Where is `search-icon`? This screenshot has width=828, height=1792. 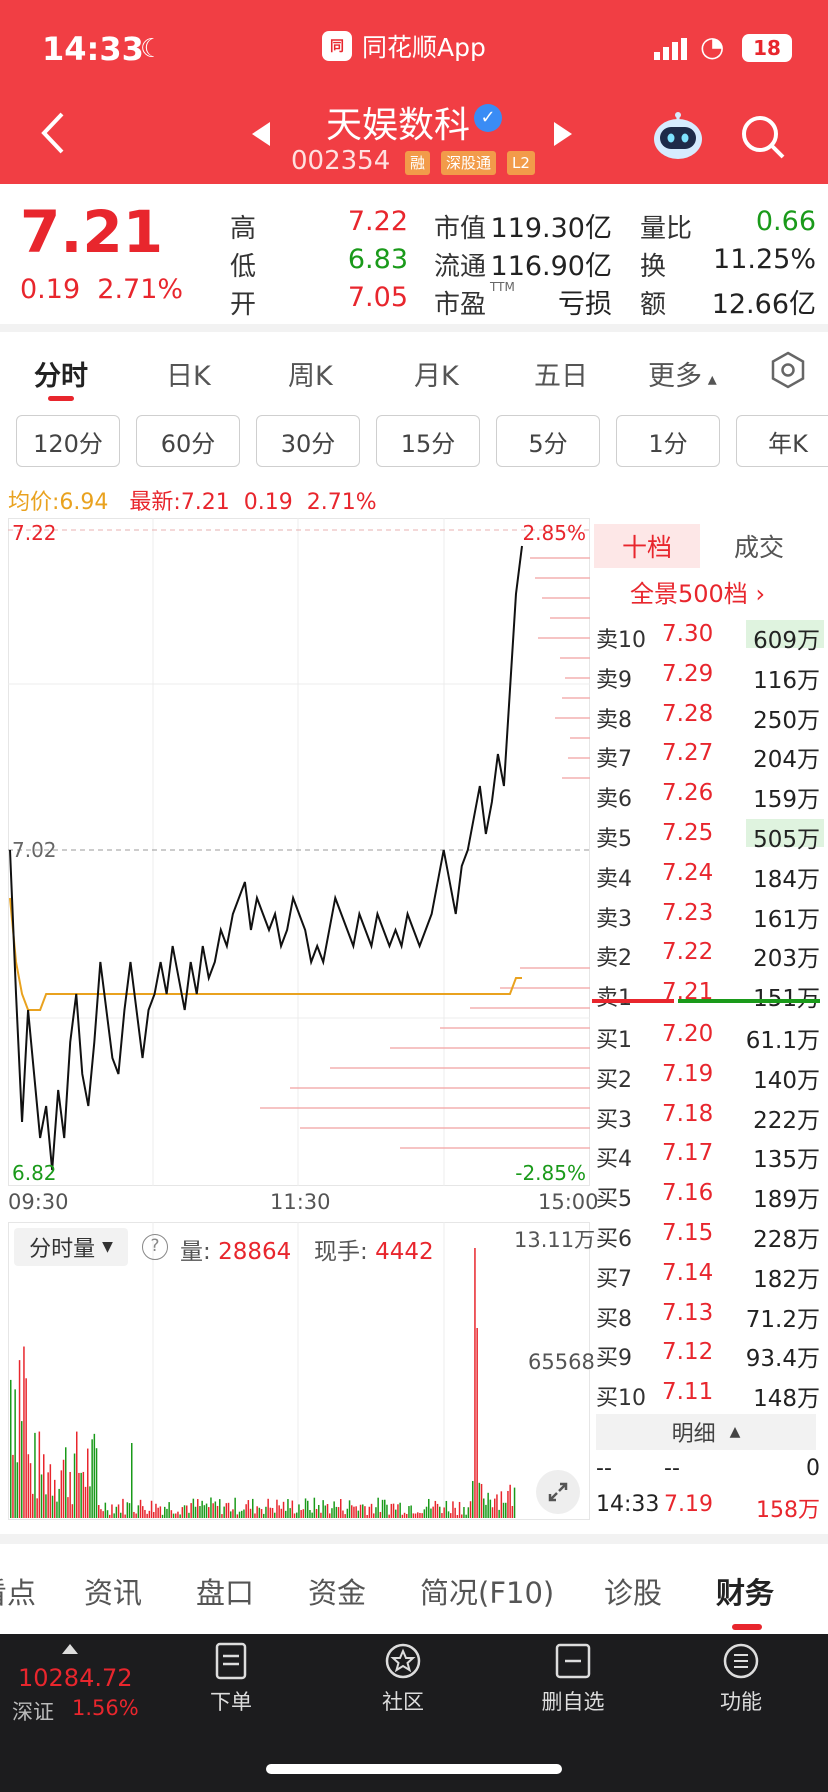
search-icon is located at coordinates (763, 137).